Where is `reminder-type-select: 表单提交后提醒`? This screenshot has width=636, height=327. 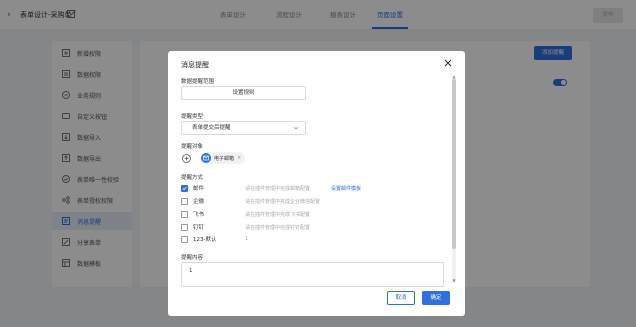 reminder-type-select: 表单提交后提醒 is located at coordinates (243, 128).